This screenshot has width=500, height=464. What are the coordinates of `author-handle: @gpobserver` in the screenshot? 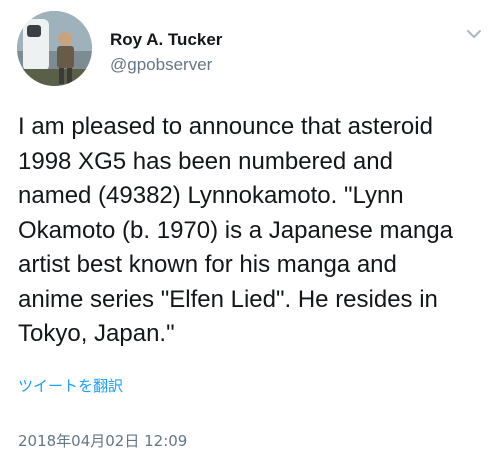 It's located at (161, 65).